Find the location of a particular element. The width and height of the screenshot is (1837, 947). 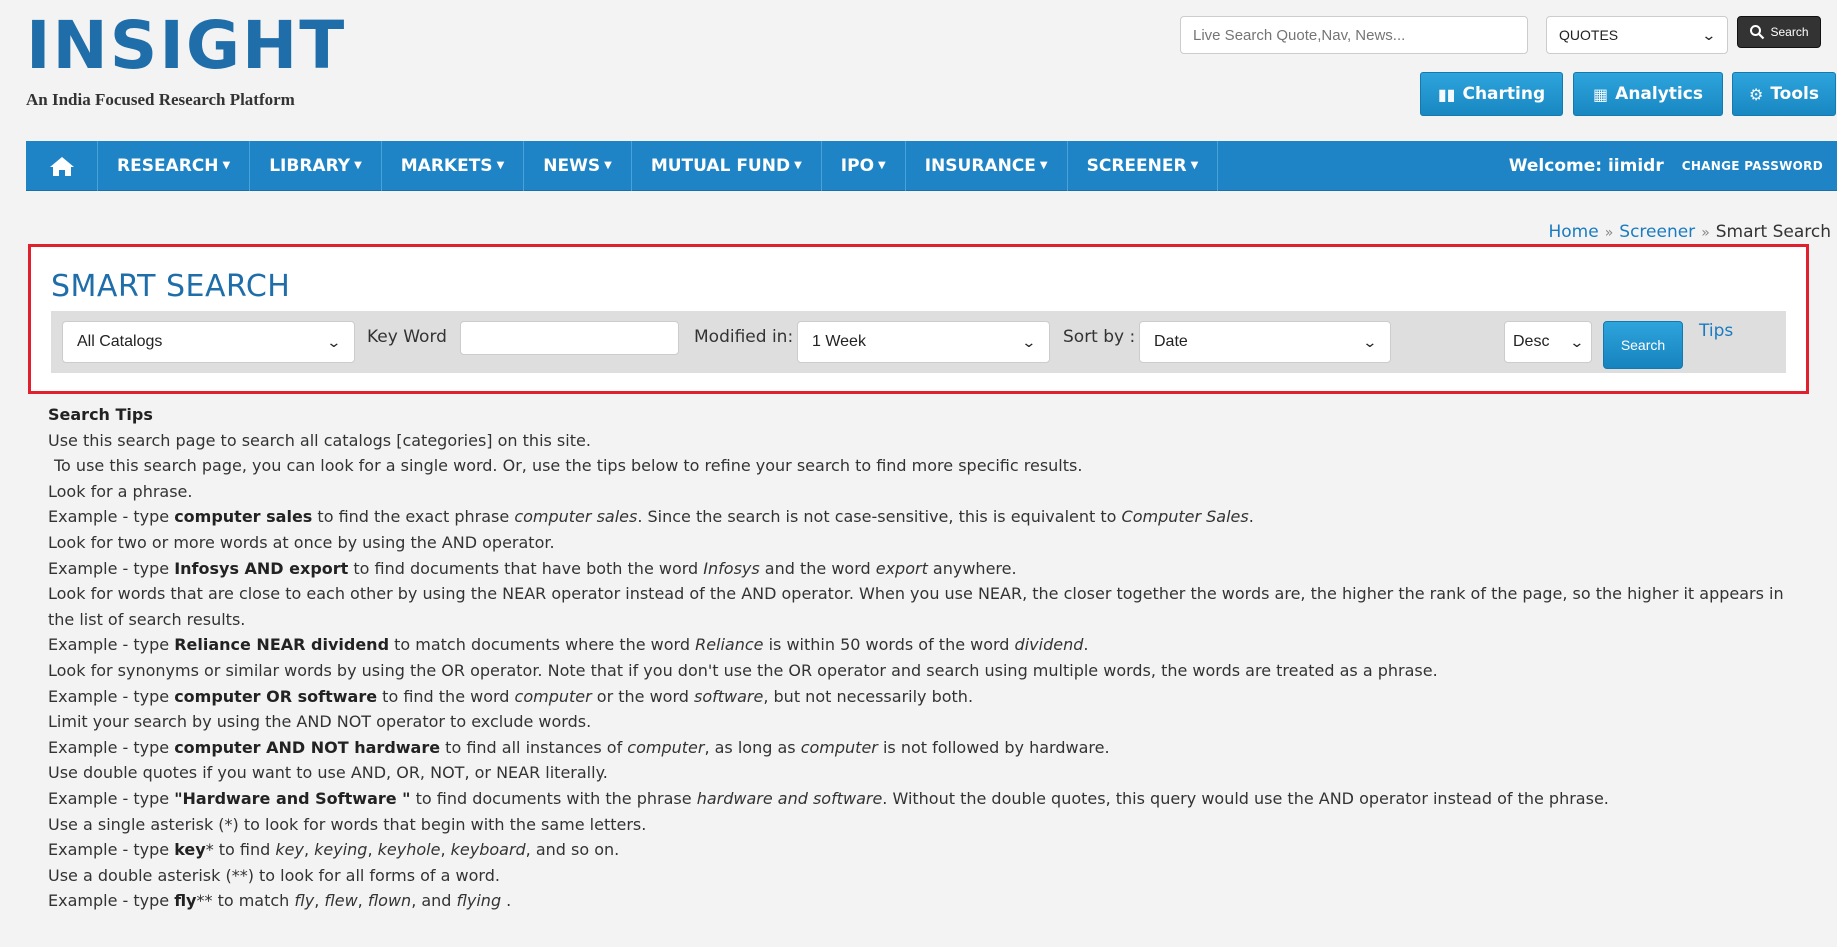

sort-value: Date is located at coordinates (1171, 341).